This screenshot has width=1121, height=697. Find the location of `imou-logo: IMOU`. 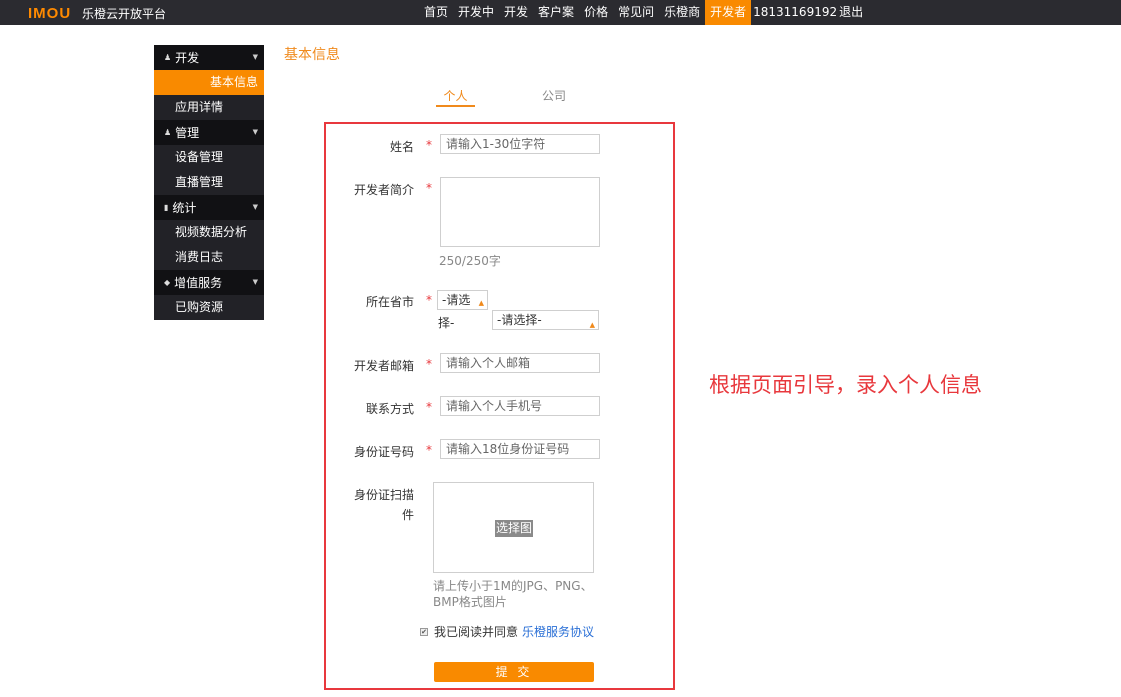

imou-logo: IMOU is located at coordinates (49, 13).